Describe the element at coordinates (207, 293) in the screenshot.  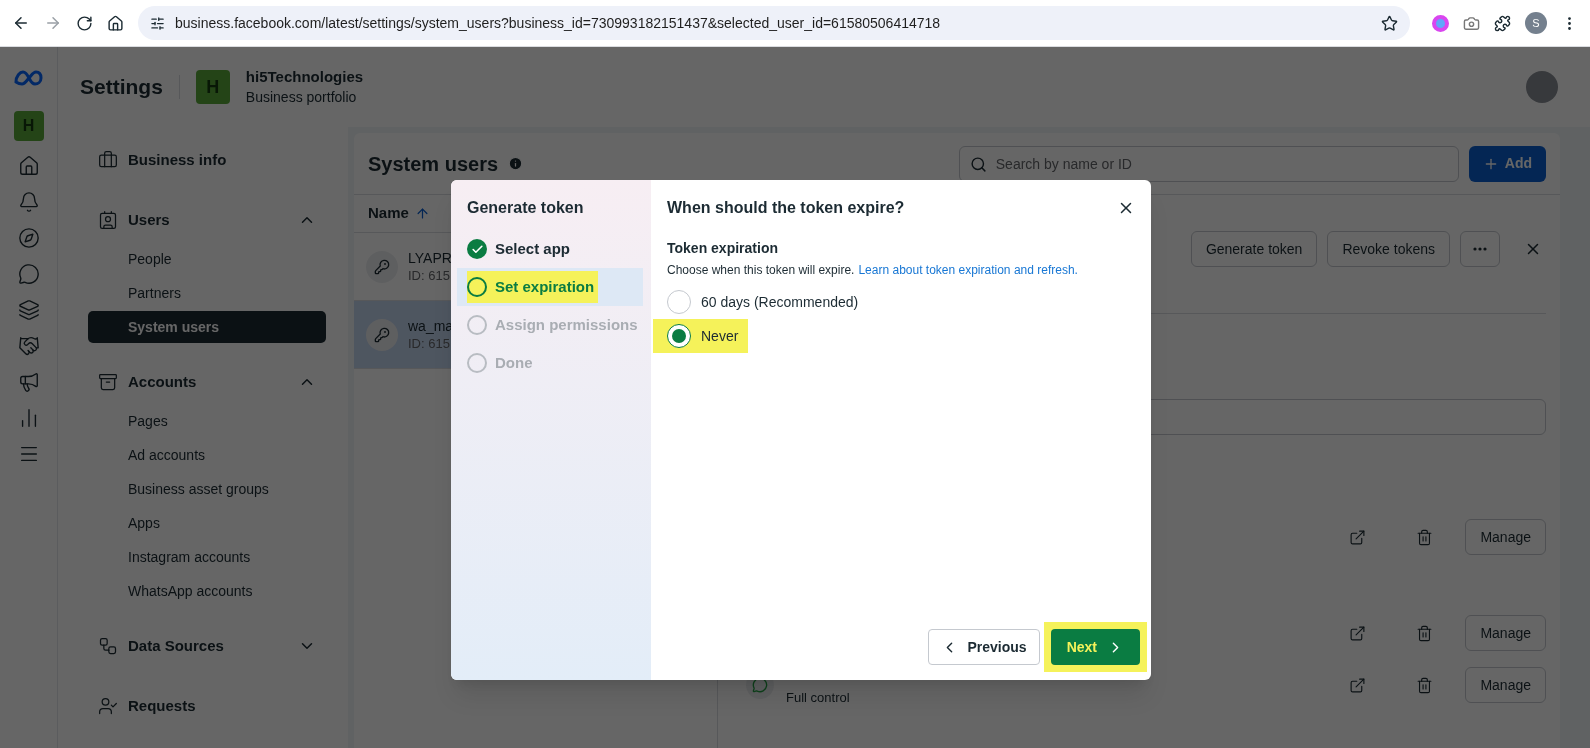
I see `sidebar-item: Partners` at that location.